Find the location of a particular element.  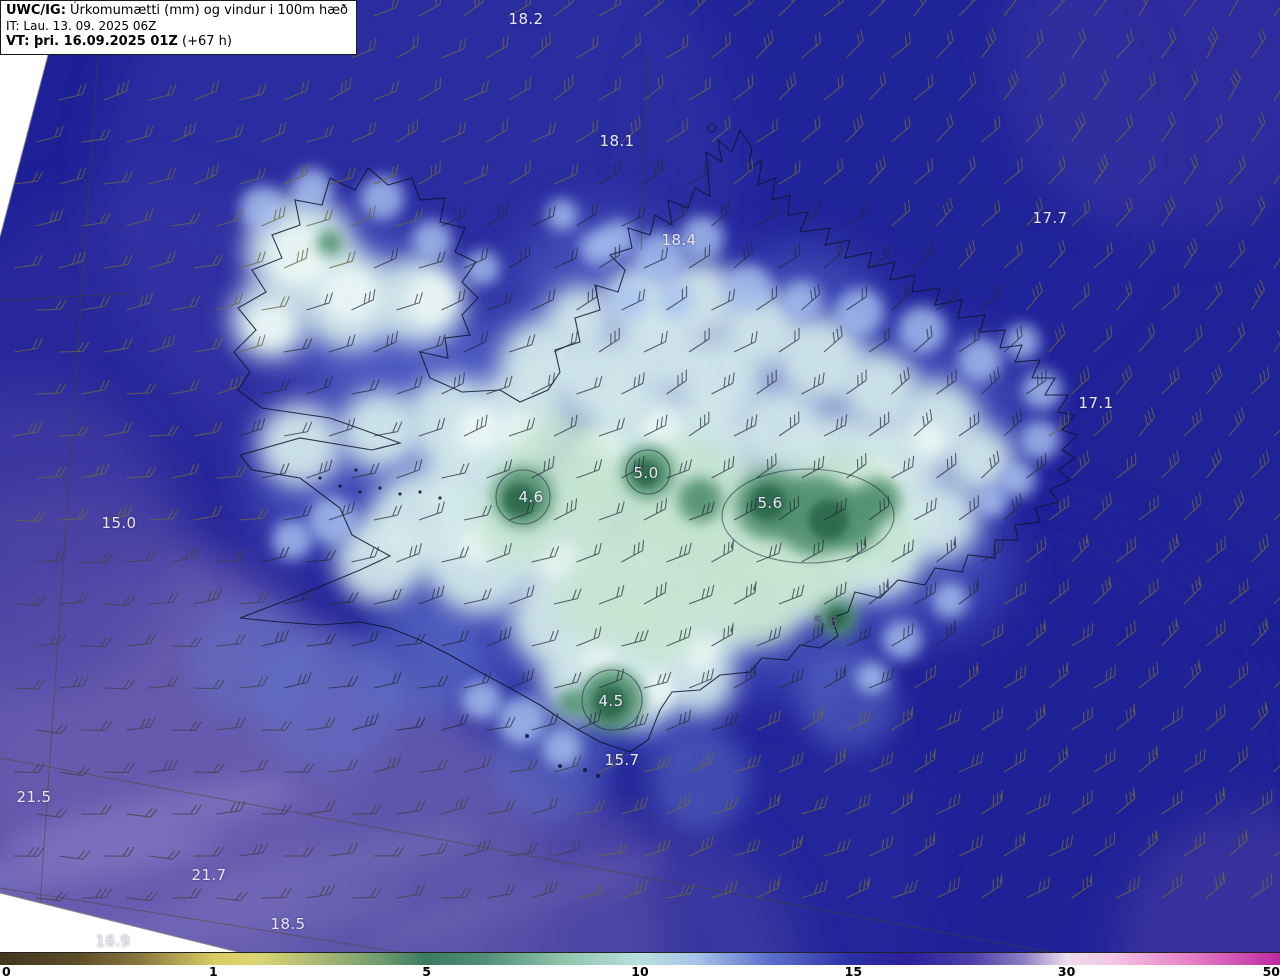

valid-time-line: VT: þri. 16.09.2025 01Z (+67 h) is located at coordinates (177, 42).